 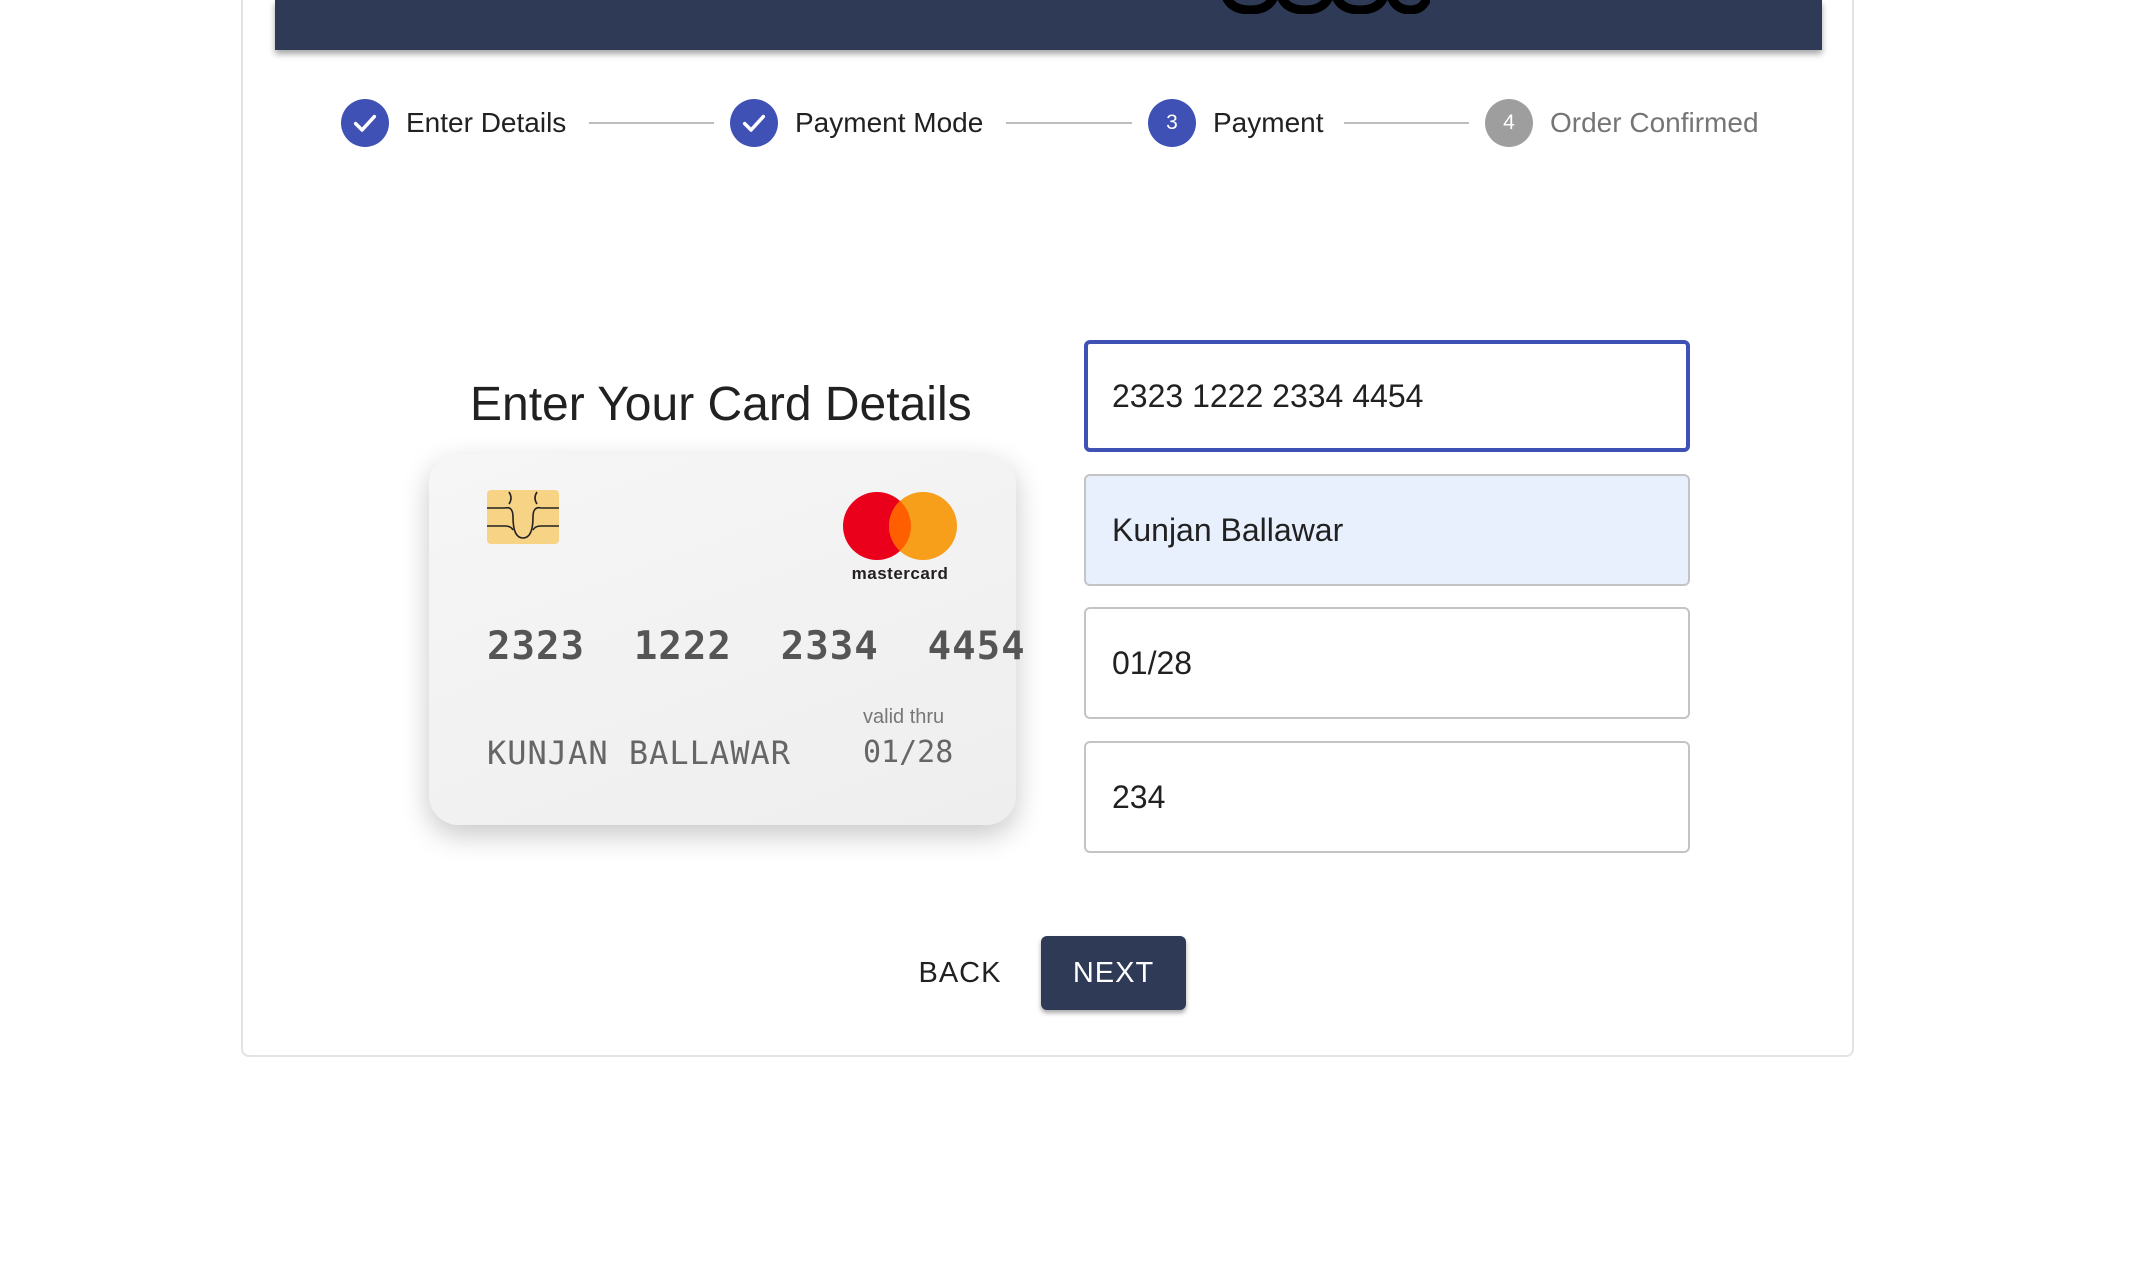 I want to click on mastercard-icon, so click(x=900, y=526).